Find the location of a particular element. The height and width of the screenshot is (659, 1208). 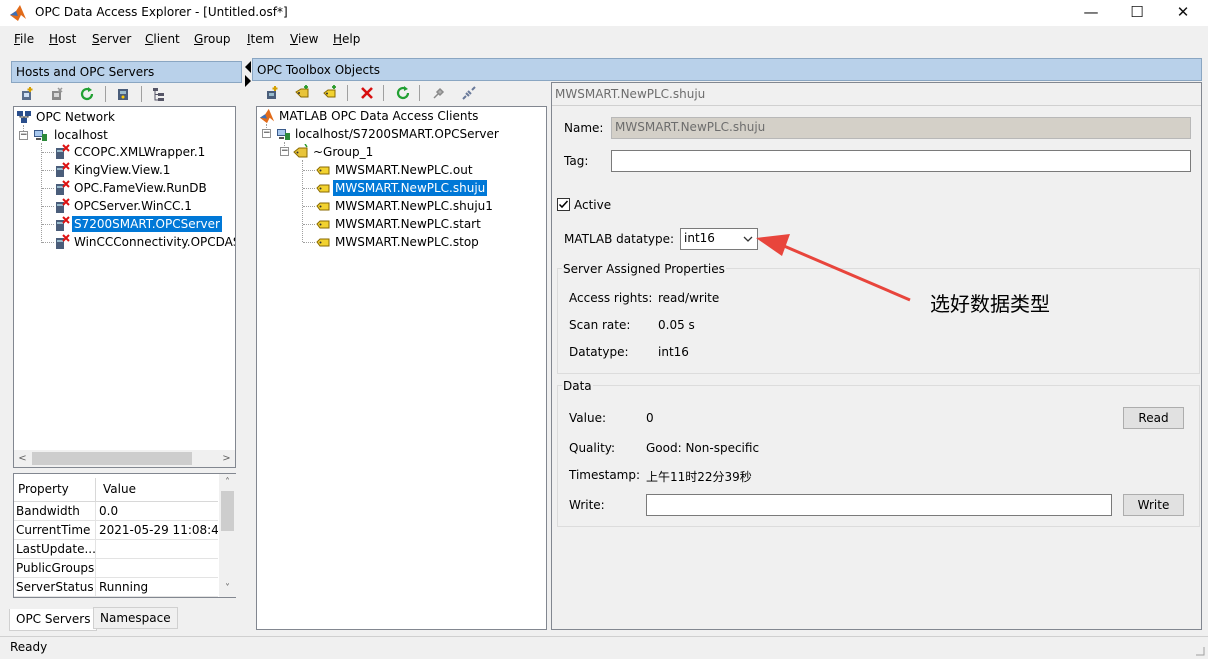

server-info-button is located at coordinates (123, 94).